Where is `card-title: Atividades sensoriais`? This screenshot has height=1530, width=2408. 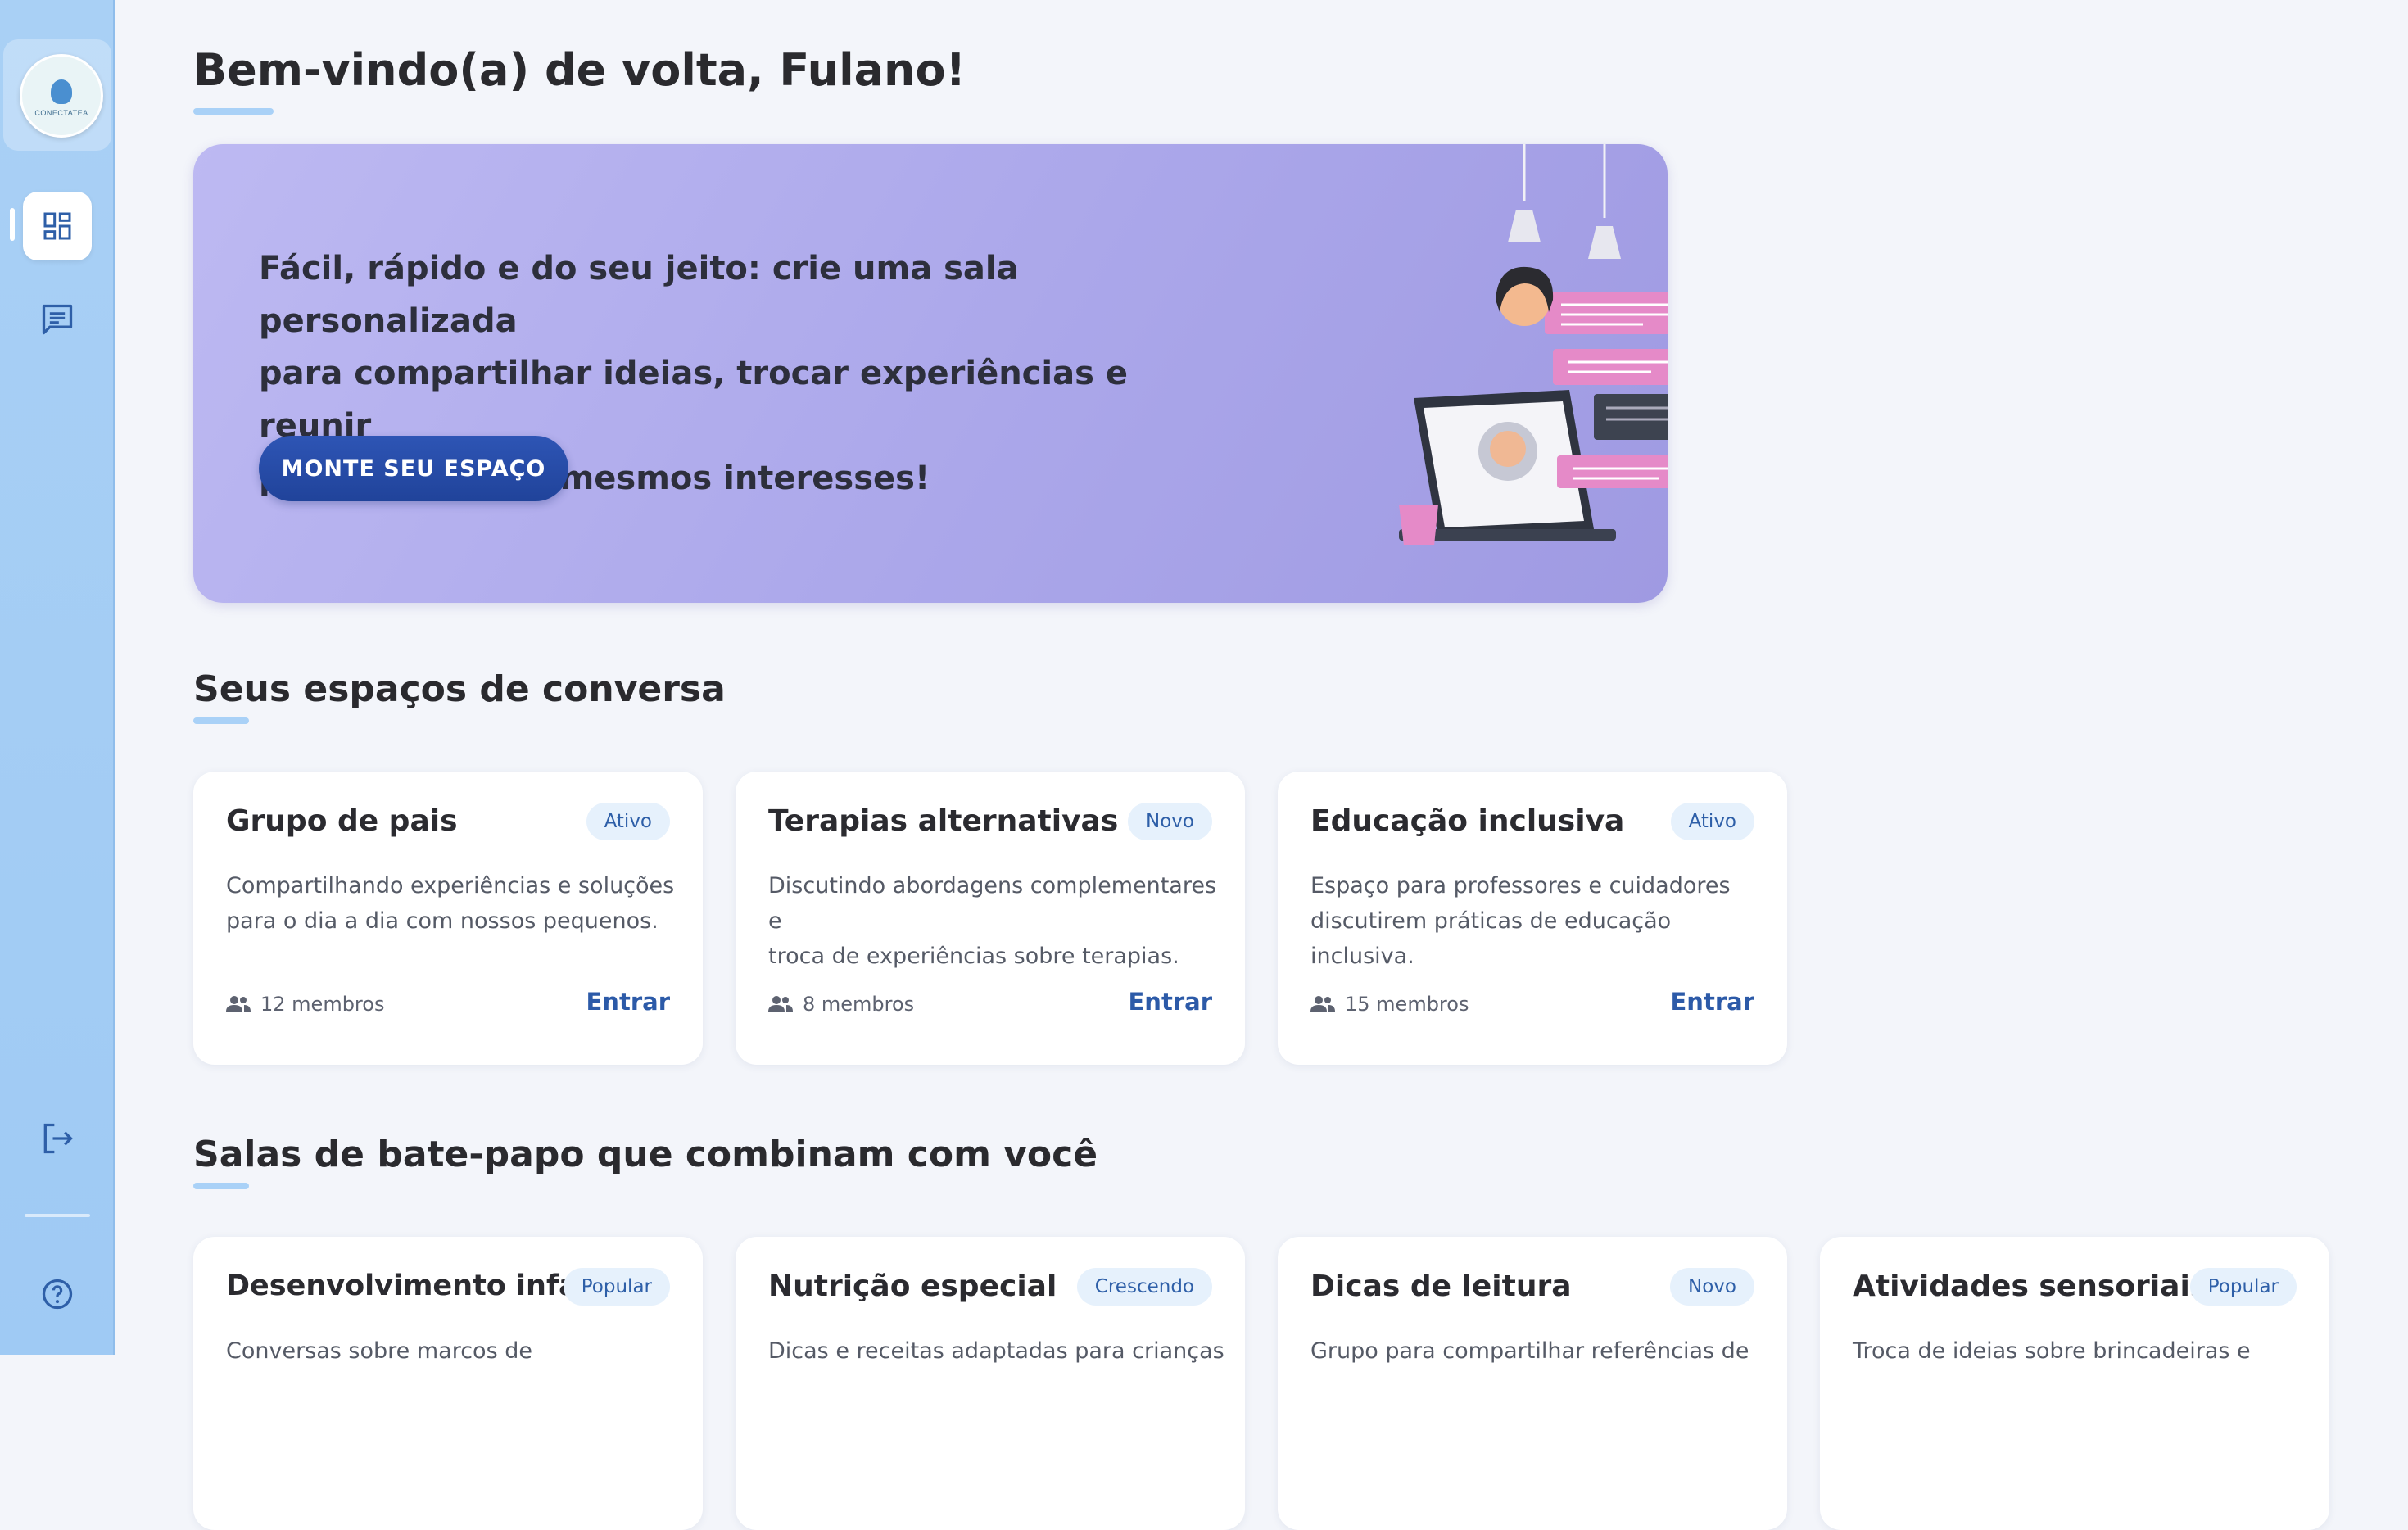
card-title: Atividades sensoriais is located at coordinates (2030, 1286).